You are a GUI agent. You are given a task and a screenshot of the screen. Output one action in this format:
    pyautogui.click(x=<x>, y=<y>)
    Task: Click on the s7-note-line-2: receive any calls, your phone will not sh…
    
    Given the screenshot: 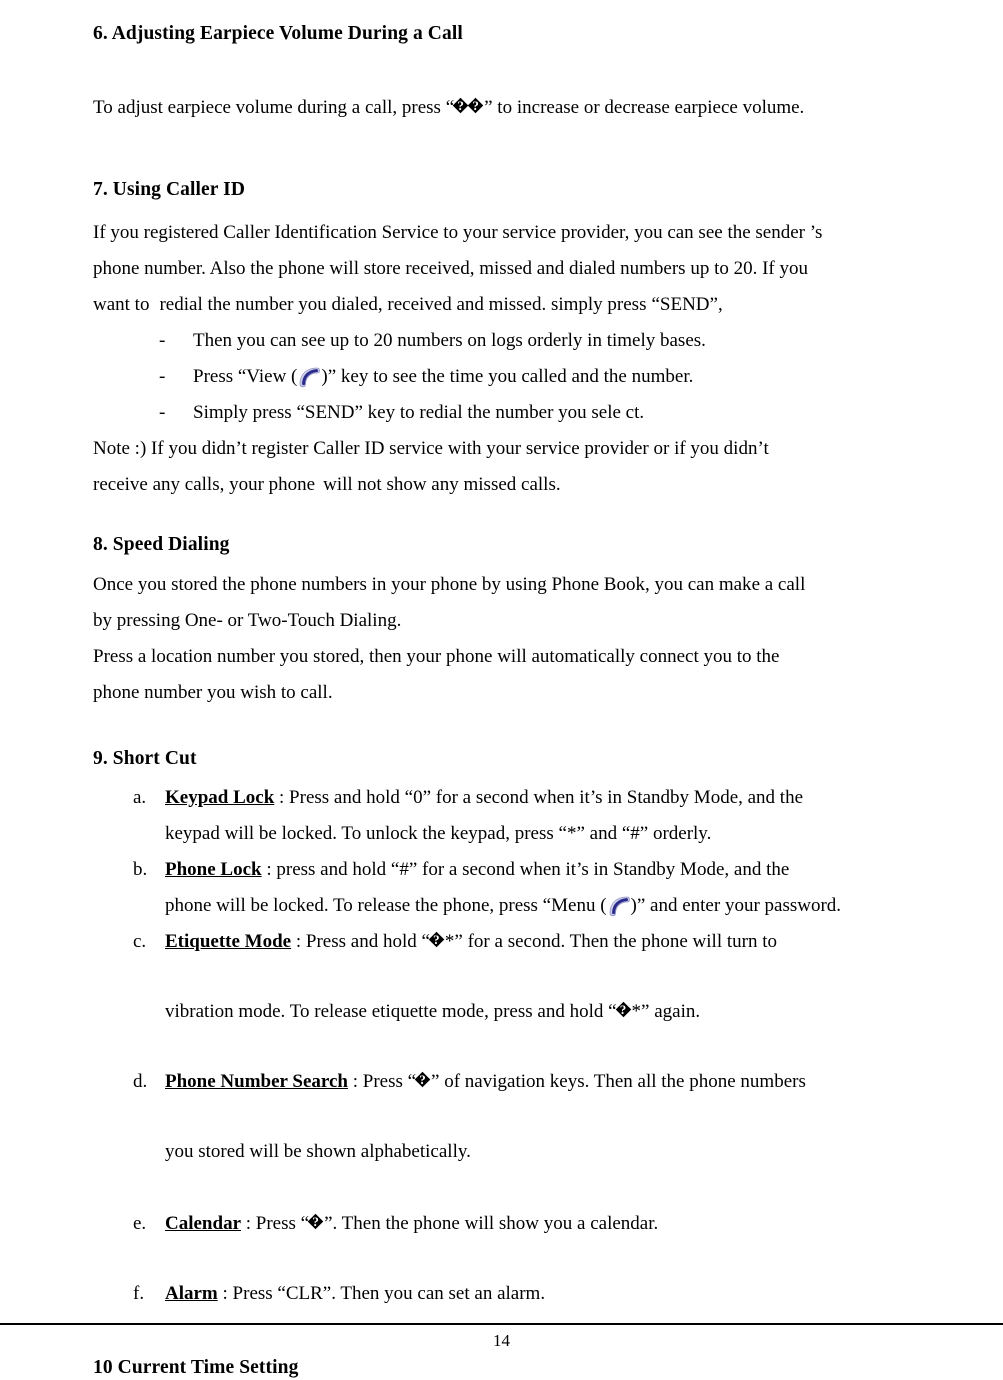 What is the action you would take?
    pyautogui.click(x=523, y=485)
    